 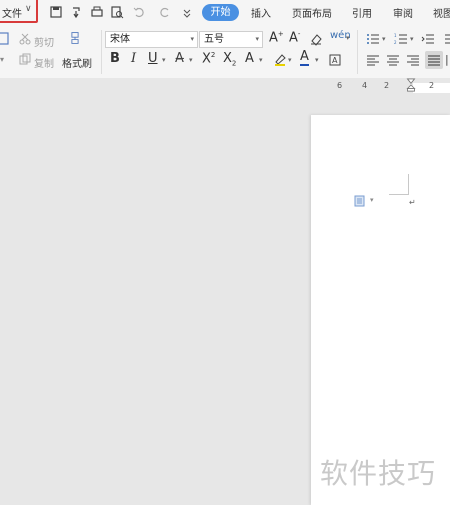 I want to click on tab-insert: 插入, so click(x=261, y=12).